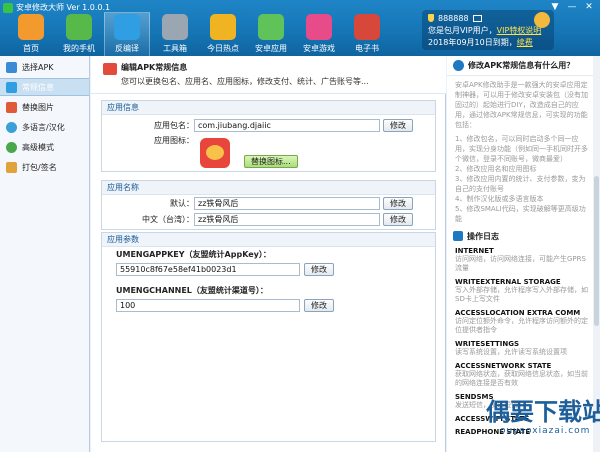  I want to click on help-line: 3、修改应用内置的统计、支付参数，变为自己的支付账号, so click(520, 184).